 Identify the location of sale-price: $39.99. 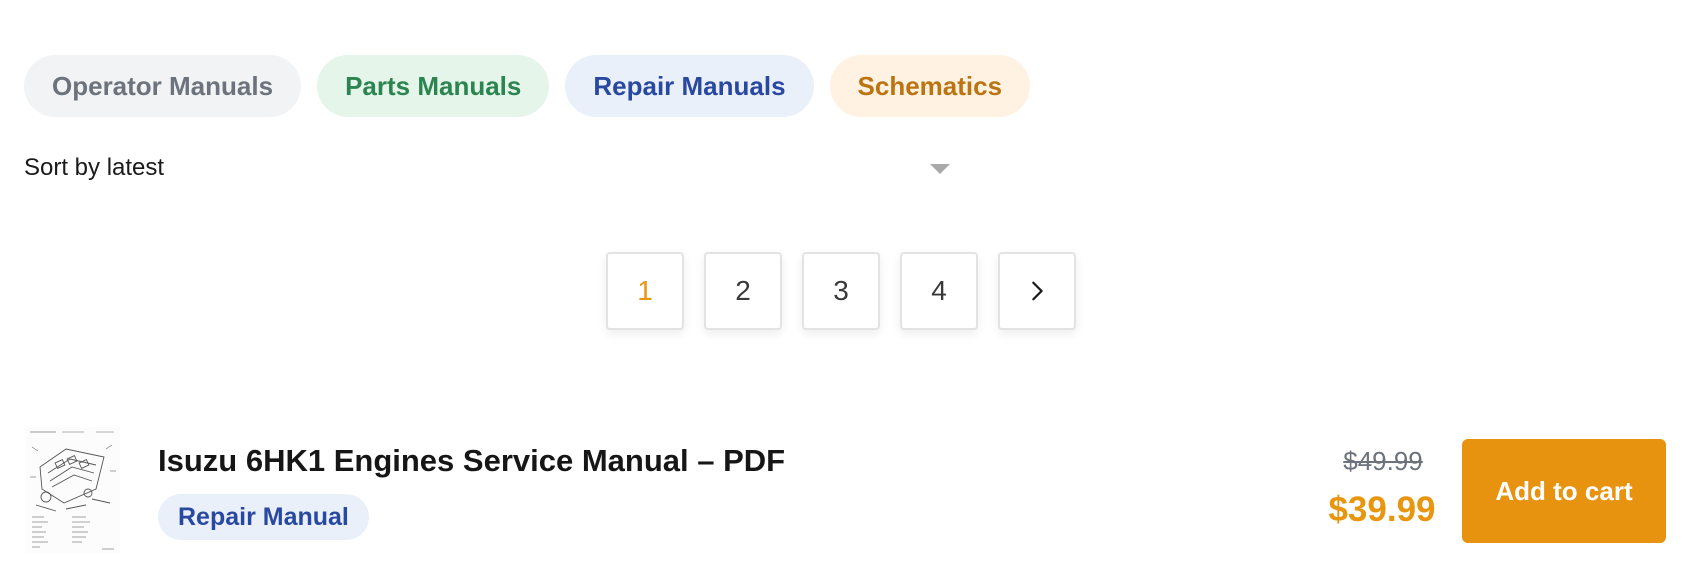
(1382, 509).